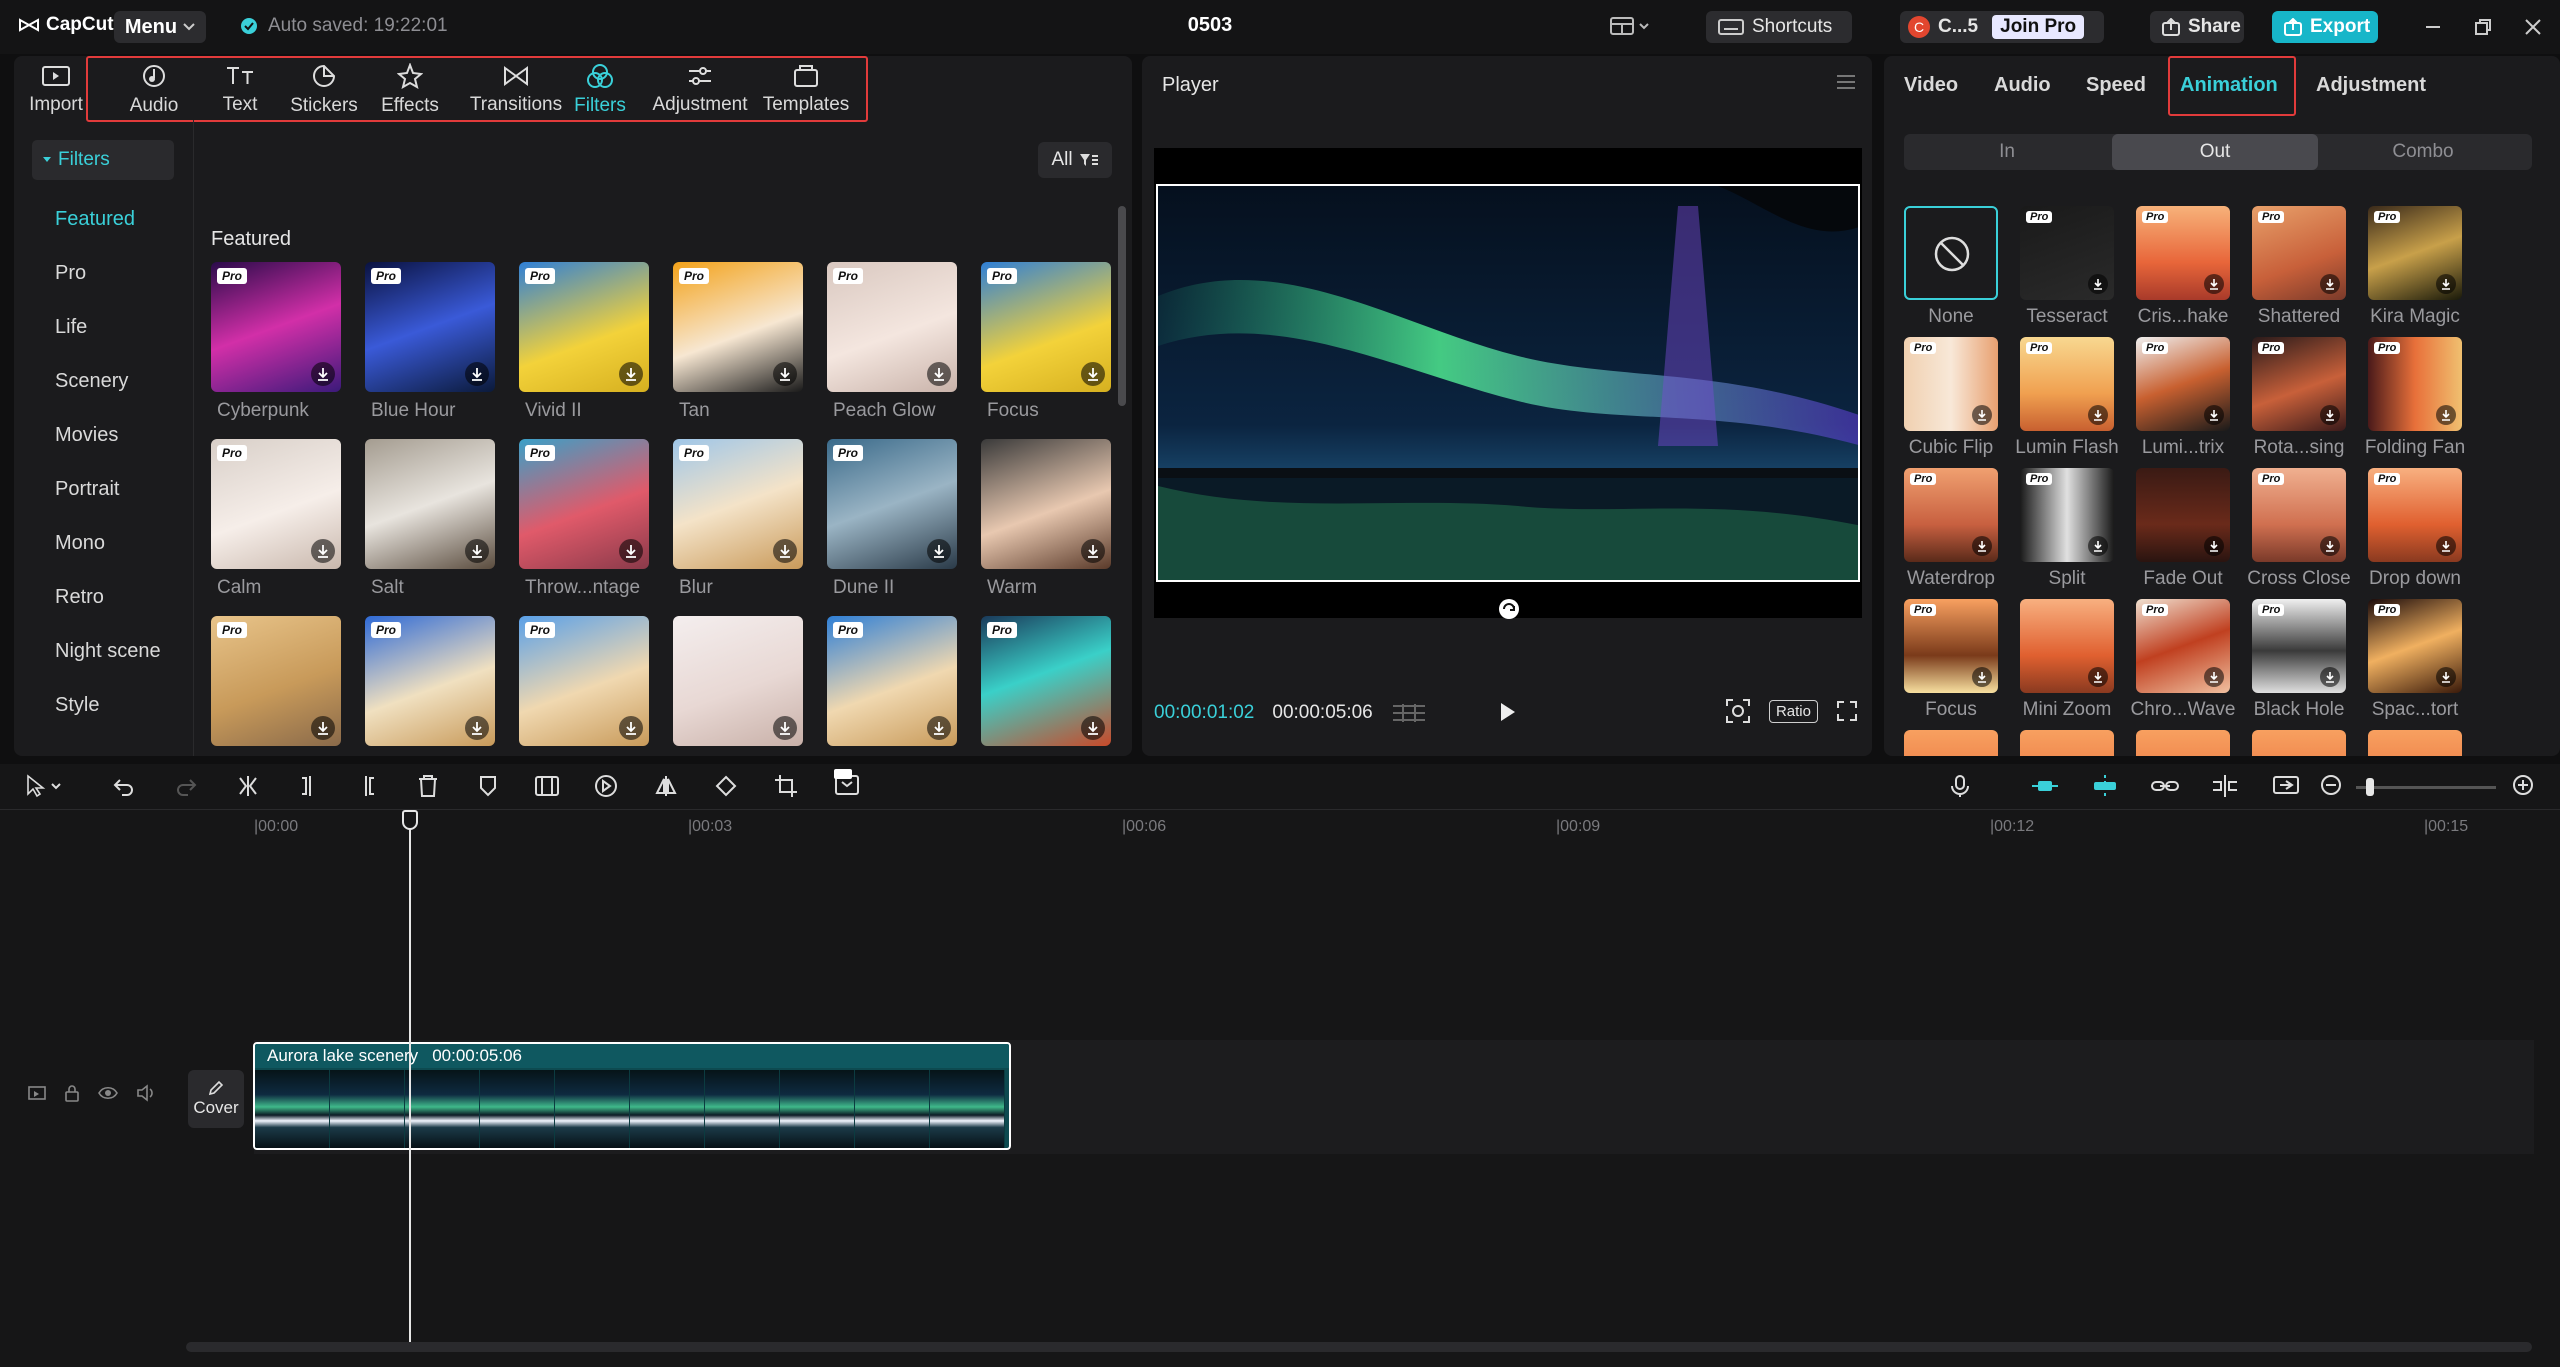 This screenshot has height=1367, width=2560. I want to click on crop-icon, so click(786, 786).